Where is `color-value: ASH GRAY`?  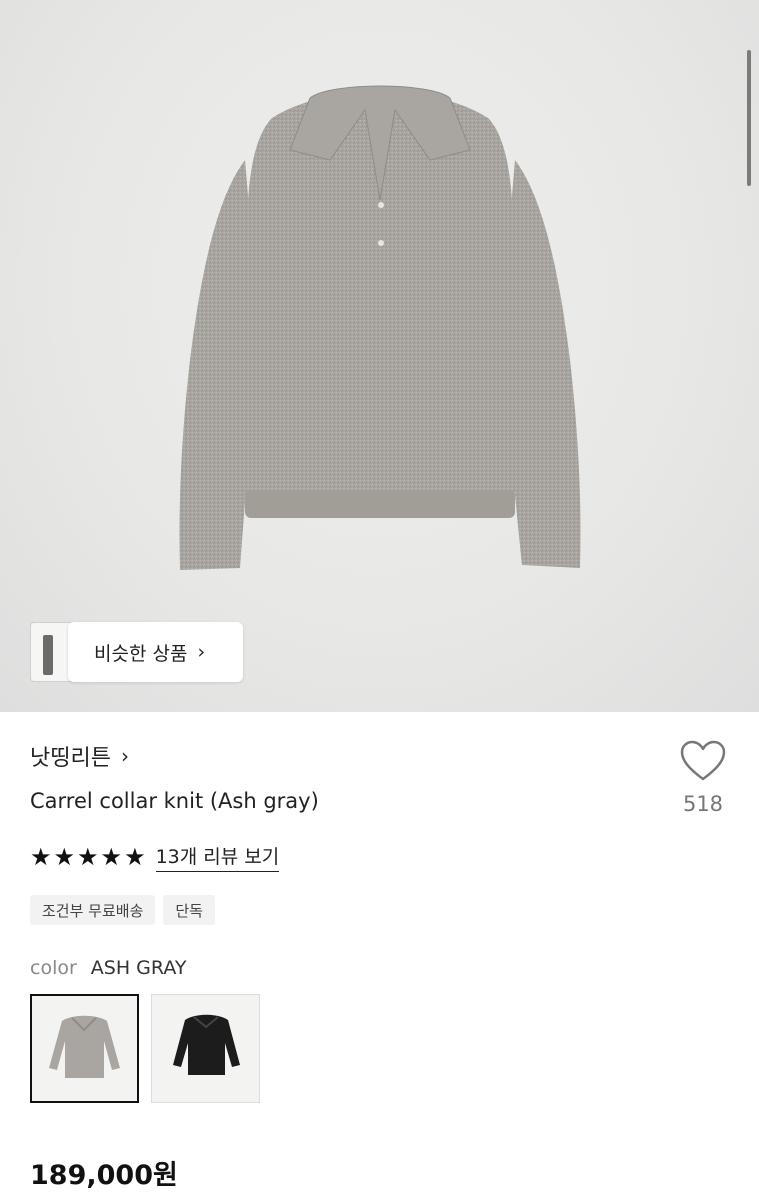
color-value: ASH GRAY is located at coordinates (138, 968).